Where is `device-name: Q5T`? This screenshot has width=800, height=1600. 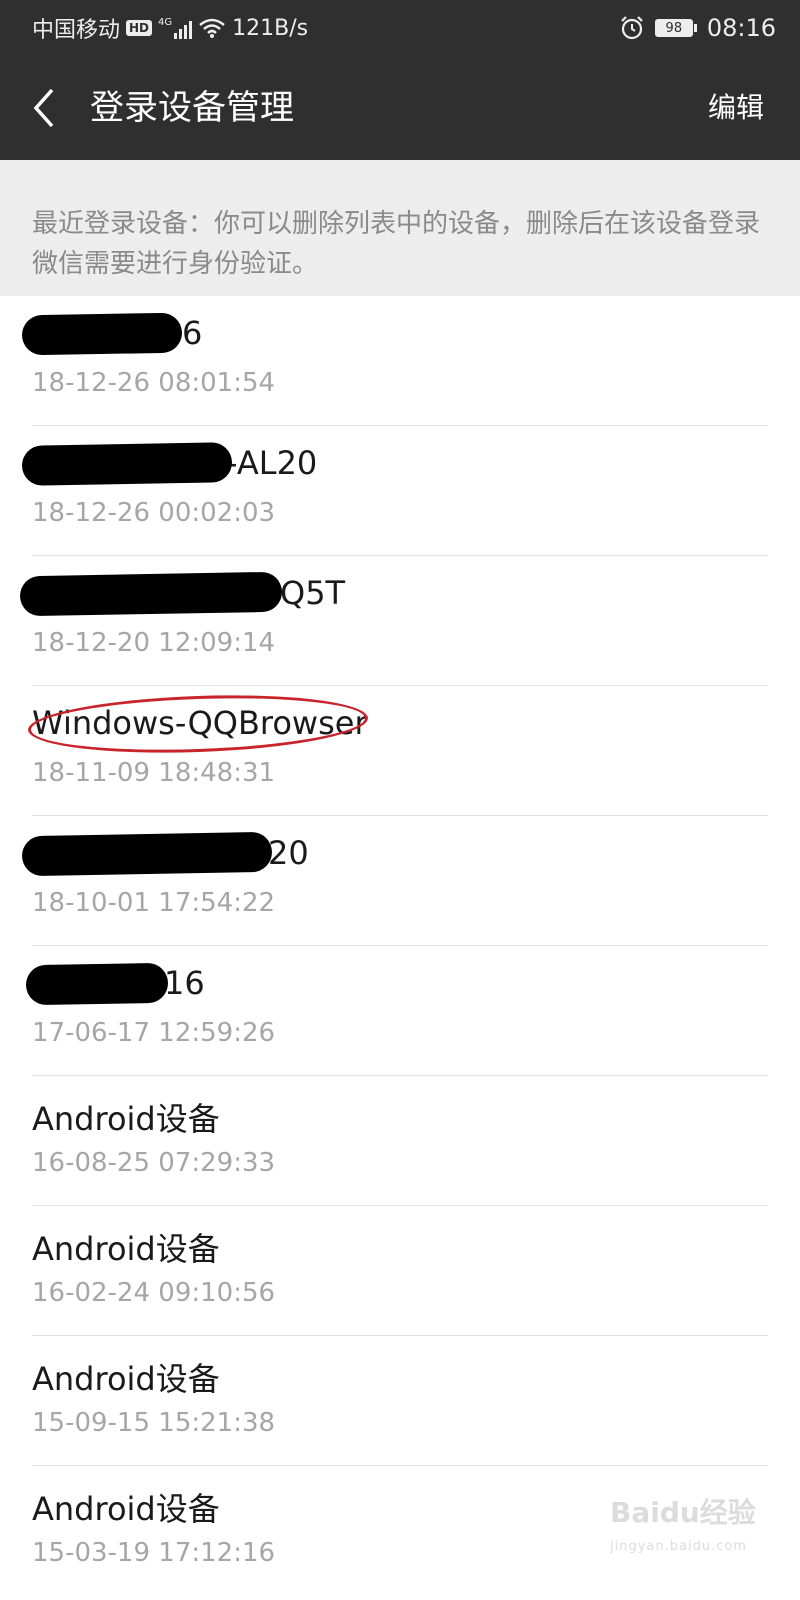 device-name: Q5T is located at coordinates (313, 593).